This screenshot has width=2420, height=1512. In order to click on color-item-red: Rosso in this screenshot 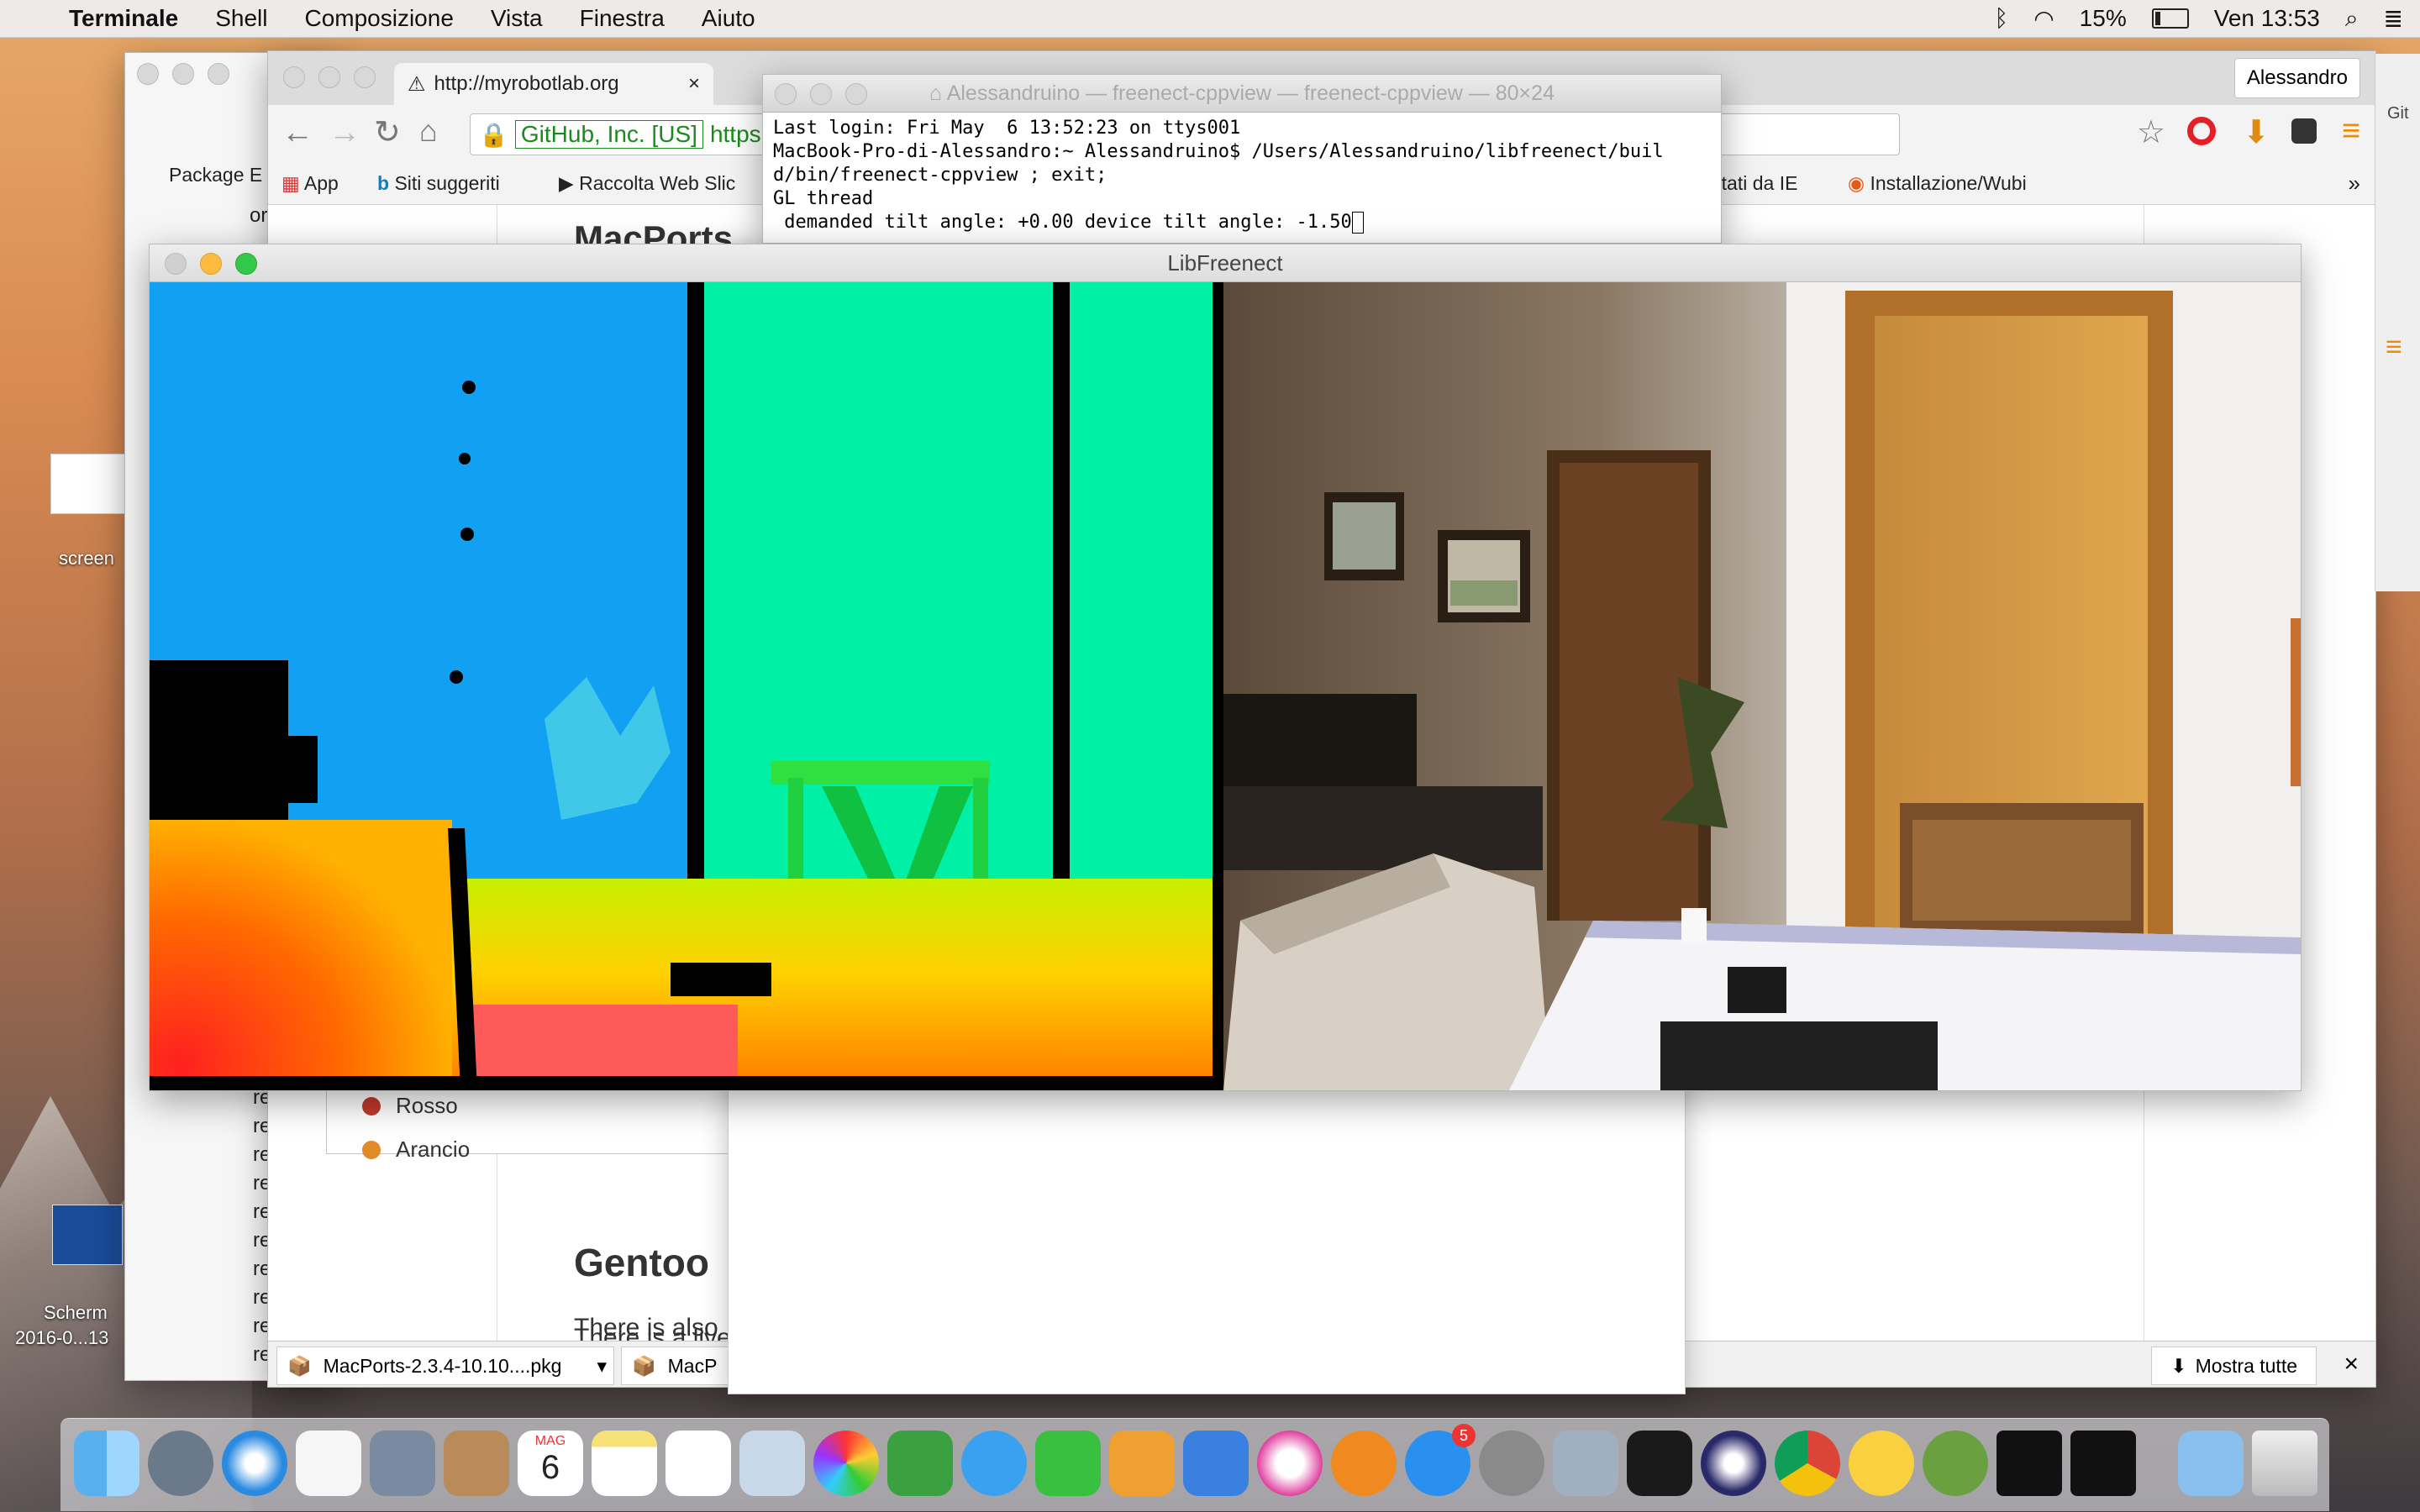, I will do `click(410, 1106)`.